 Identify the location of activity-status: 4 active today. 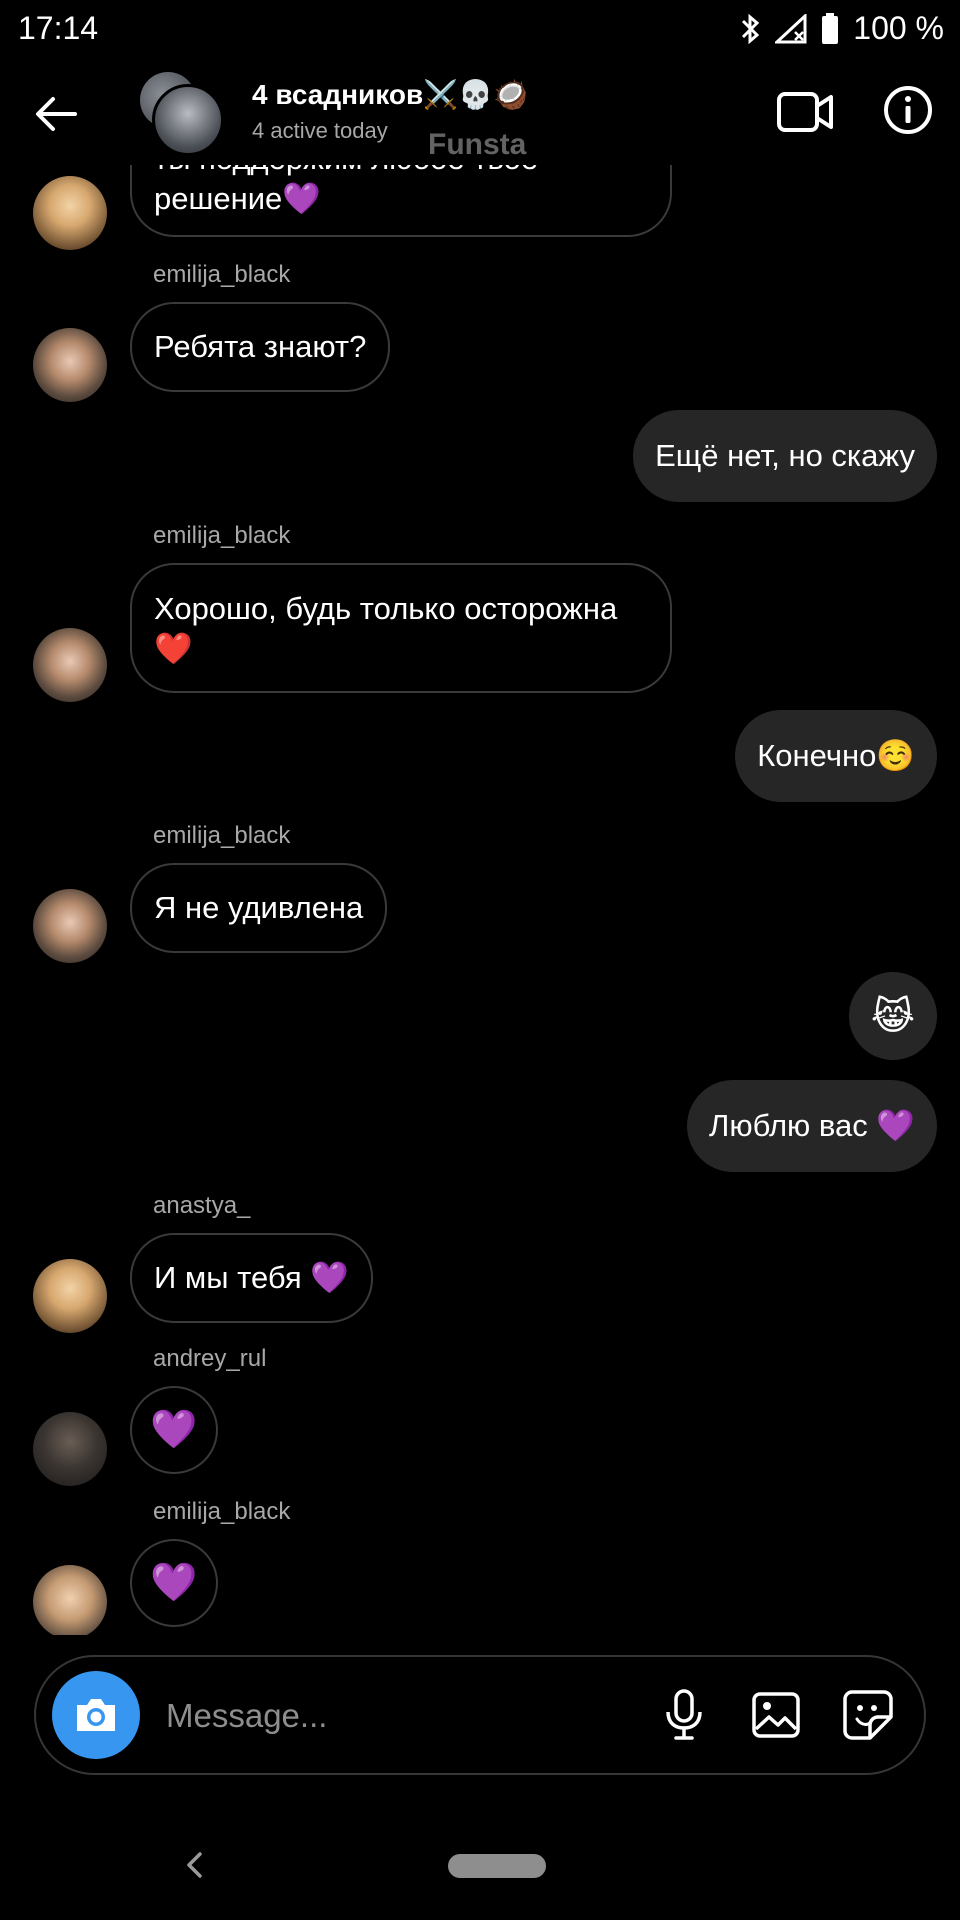
(320, 130).